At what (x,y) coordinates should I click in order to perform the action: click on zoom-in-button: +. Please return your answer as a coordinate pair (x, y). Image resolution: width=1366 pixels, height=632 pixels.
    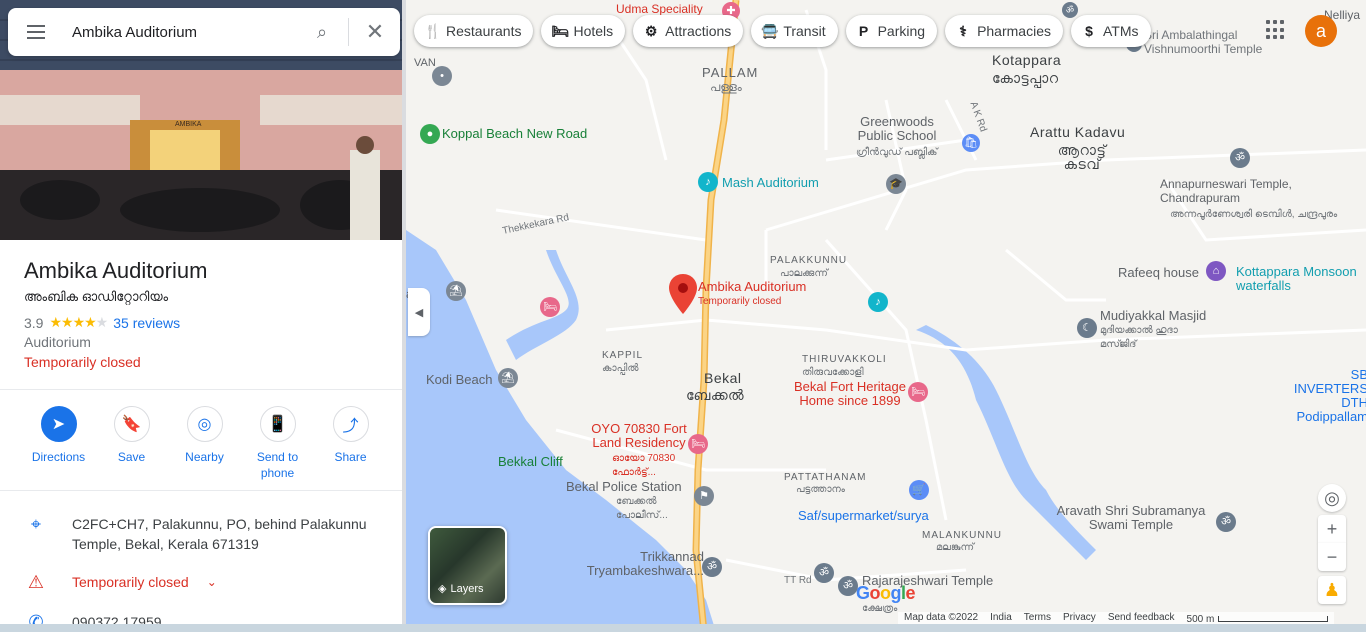
    Looking at the image, I should click on (1332, 529).